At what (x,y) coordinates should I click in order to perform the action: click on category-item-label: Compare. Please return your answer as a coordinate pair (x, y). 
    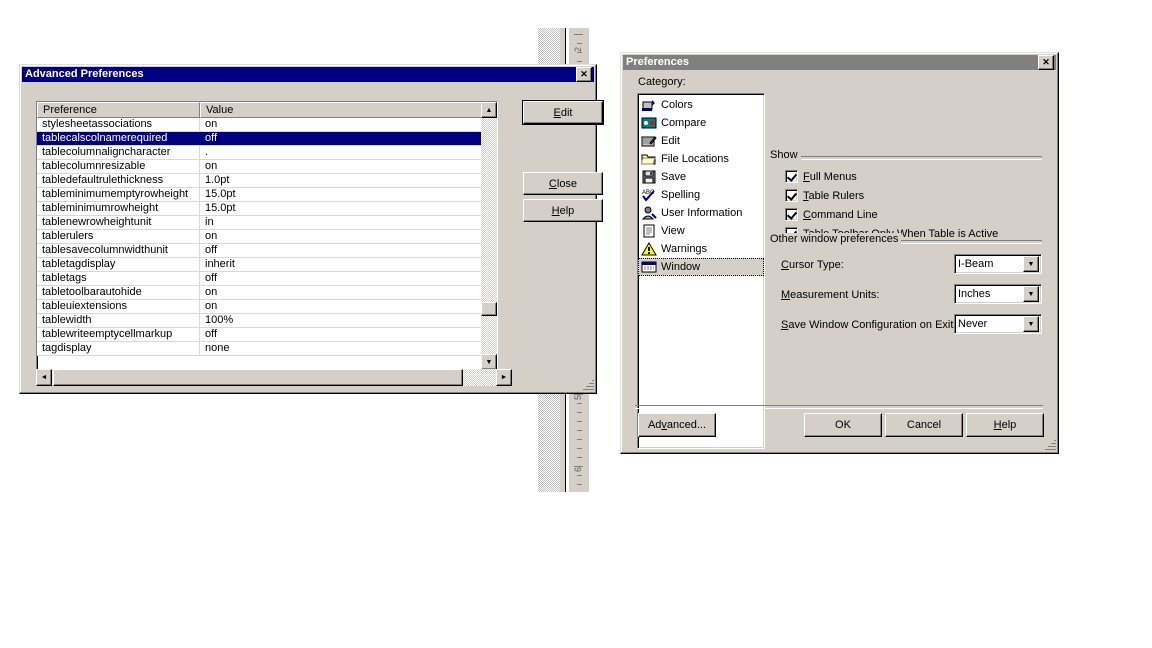
    Looking at the image, I should click on (684, 123).